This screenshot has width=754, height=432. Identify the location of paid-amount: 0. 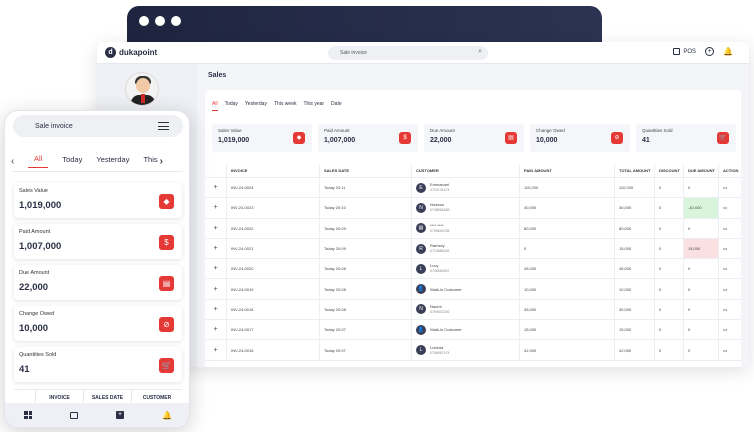
(567, 248).